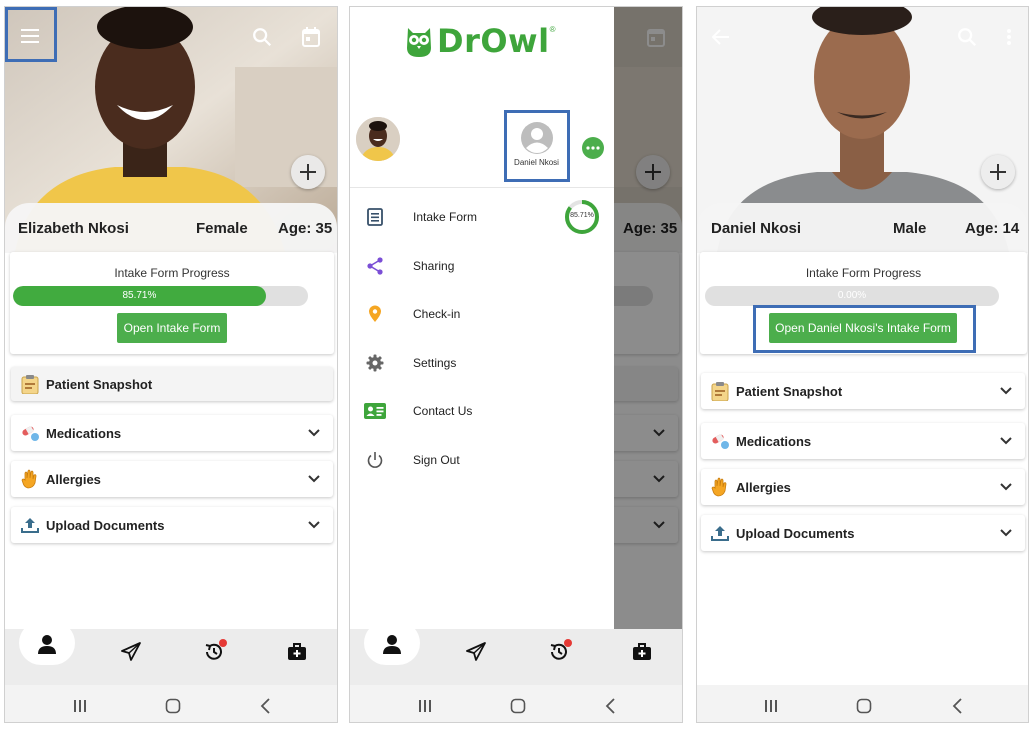 The width and height of the screenshot is (1032, 729). Describe the element at coordinates (479, 41) in the screenshot. I see `drowl-logo: DrOwl ®` at that location.